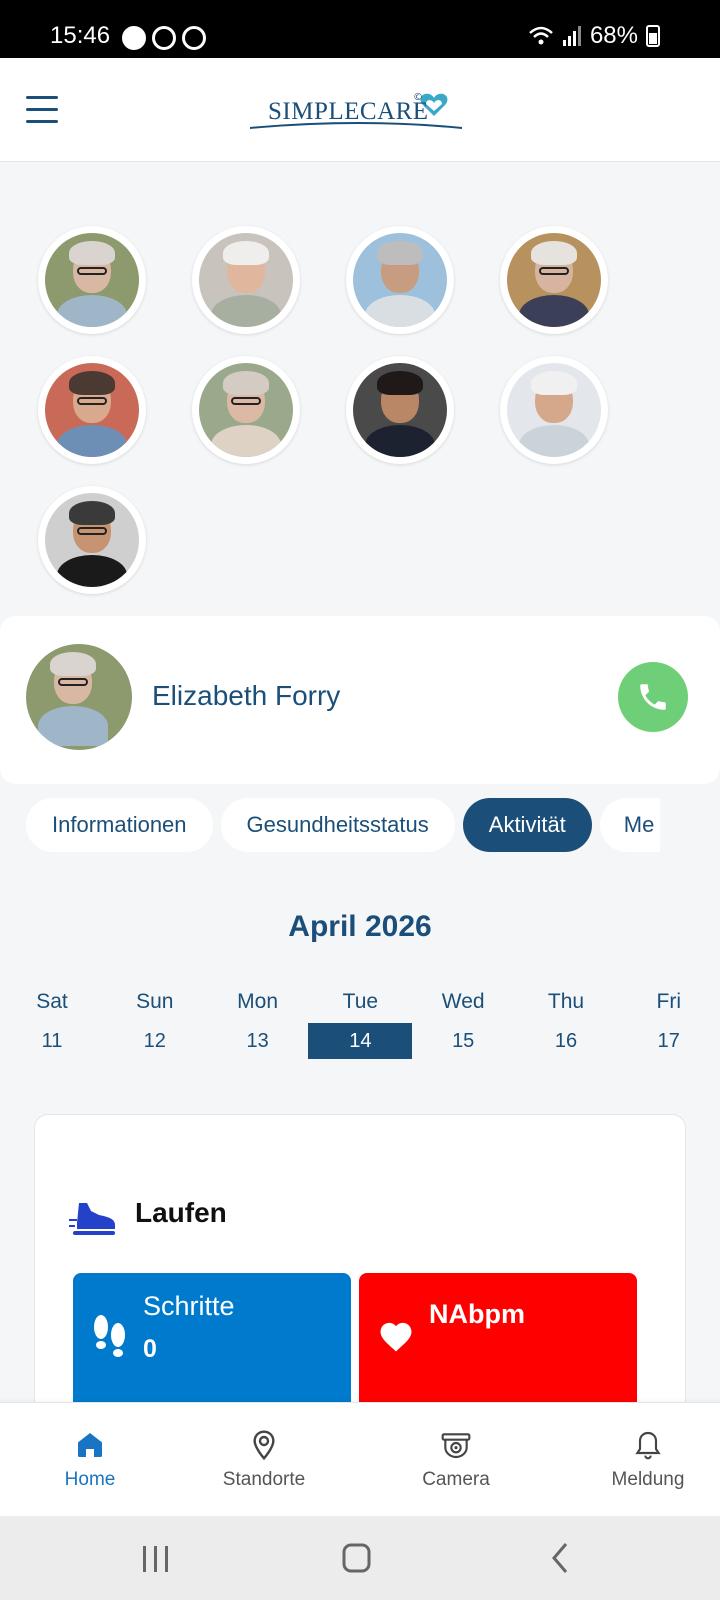  What do you see at coordinates (639, 1460) in the screenshot?
I see `nav-meldung: Meldung` at bounding box center [639, 1460].